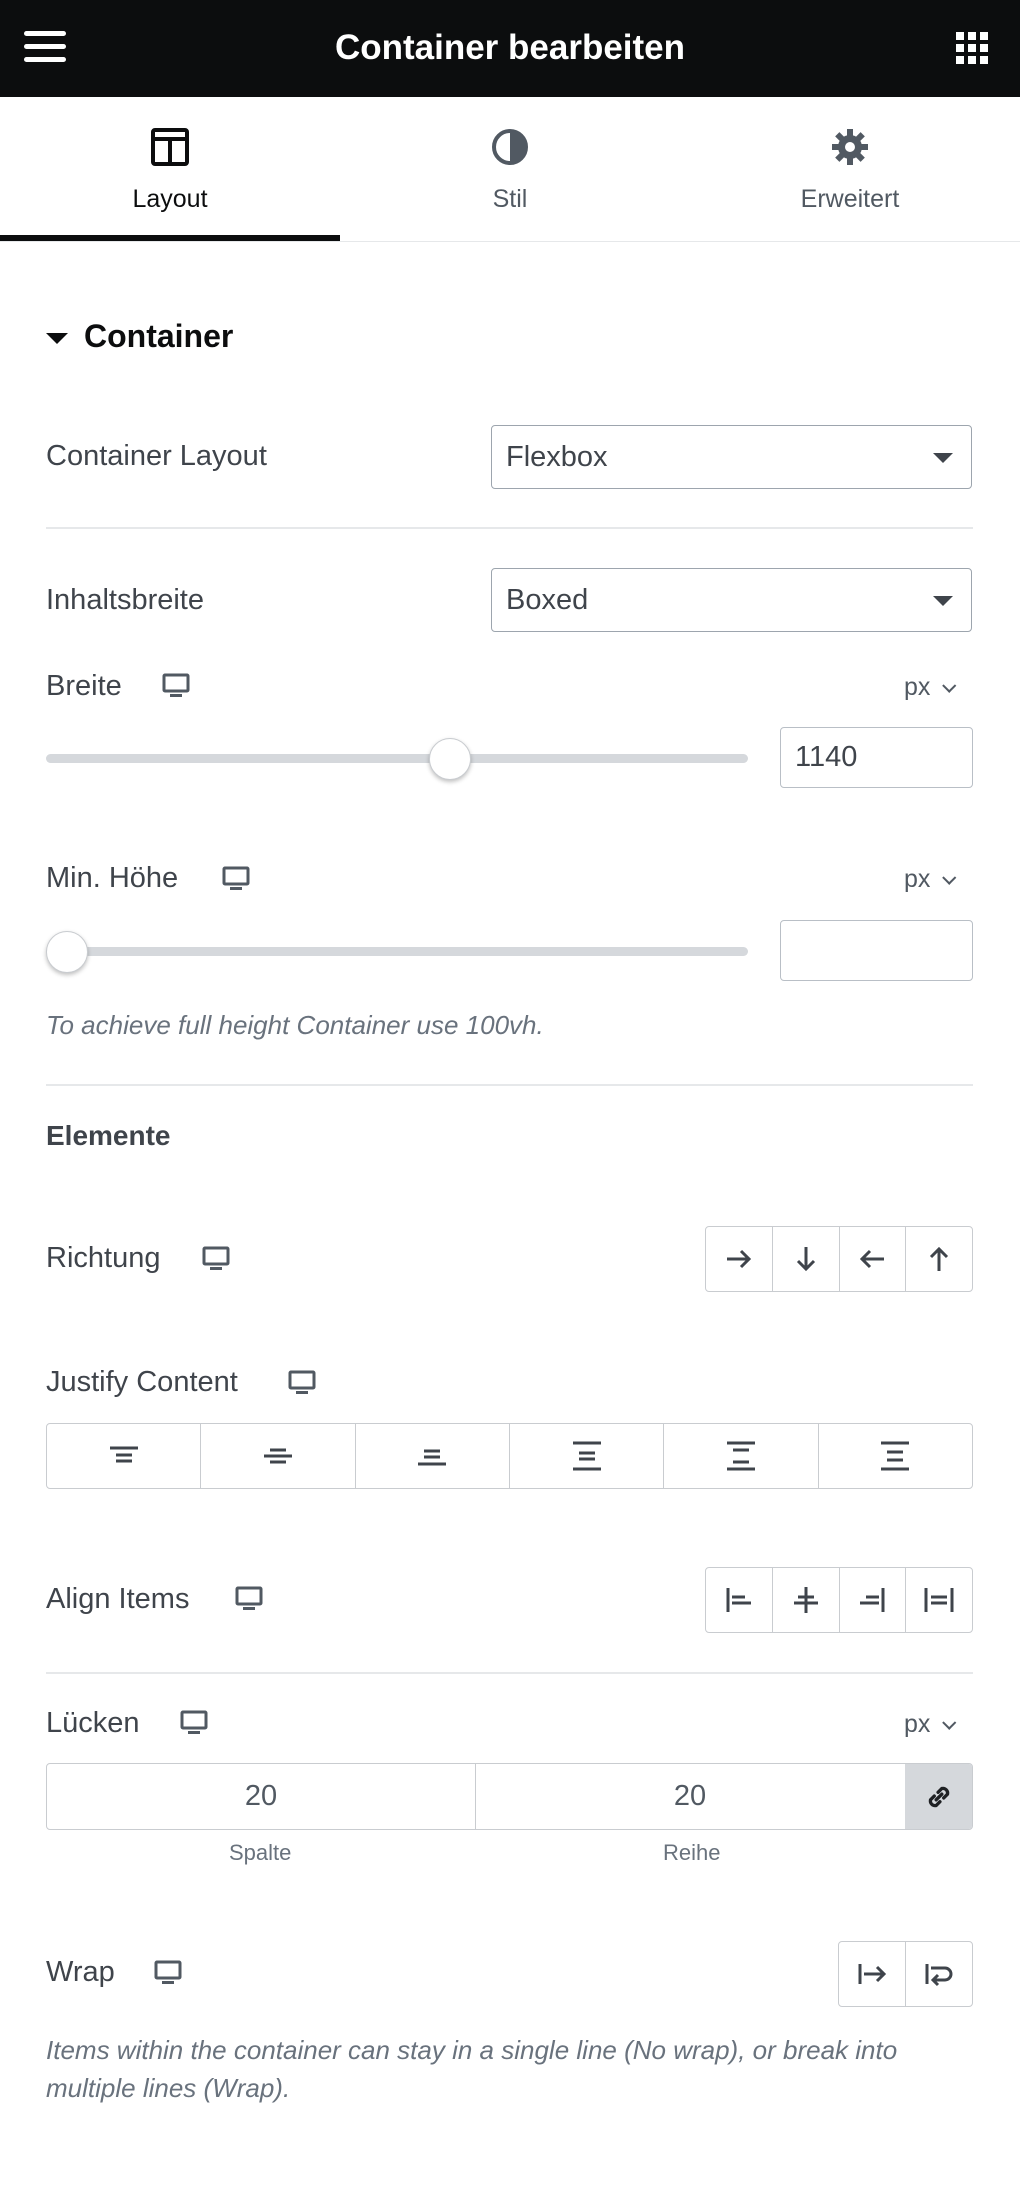 This screenshot has width=1020, height=2210. Describe the element at coordinates (261, 1796) in the screenshot. I see `gap-column-input: 20` at that location.